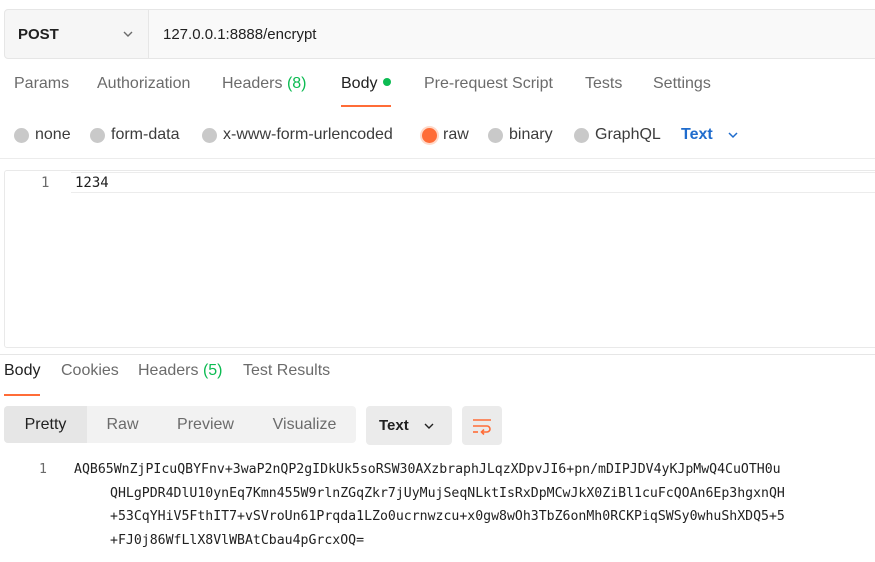 This screenshot has height=562, width=875. I want to click on response-tab-body: Body, so click(22, 379).